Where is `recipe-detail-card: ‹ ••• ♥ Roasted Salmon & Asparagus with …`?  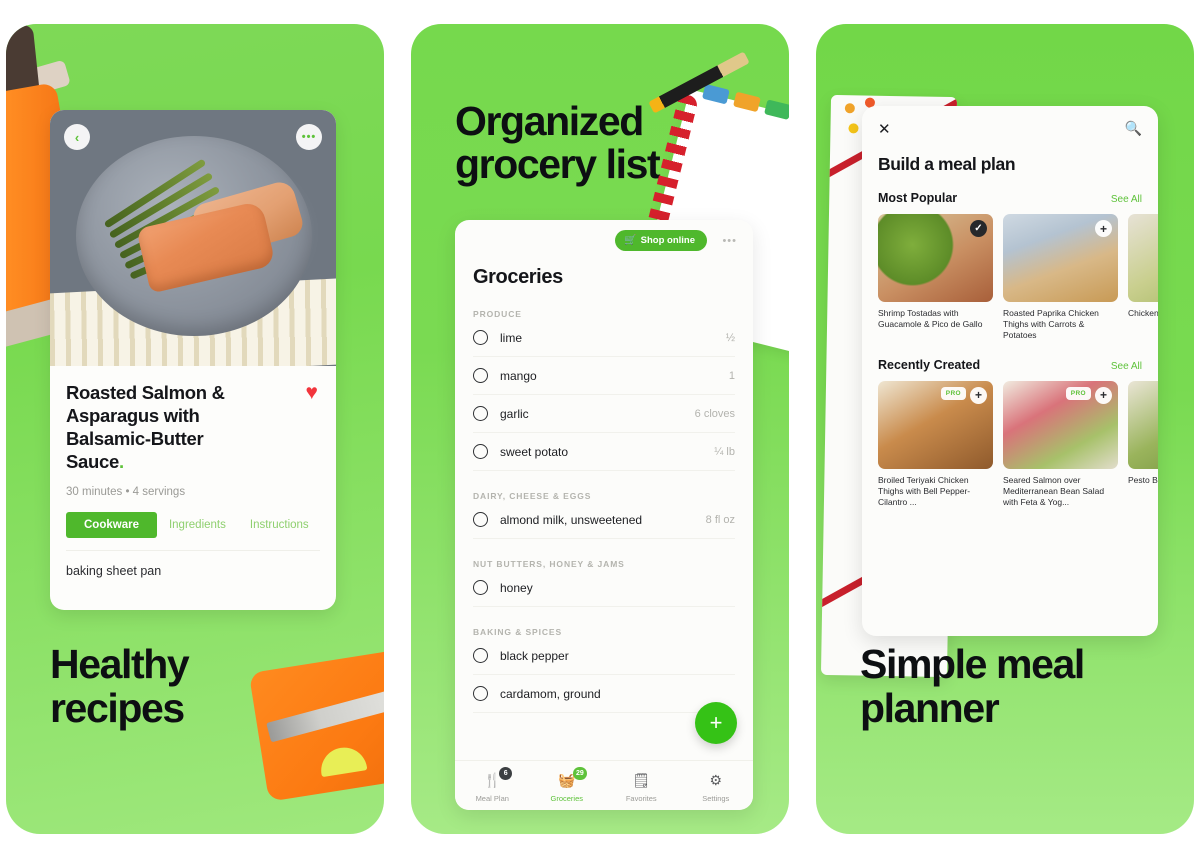 recipe-detail-card: ‹ ••• ♥ Roasted Salmon & Asparagus with … is located at coordinates (193, 360).